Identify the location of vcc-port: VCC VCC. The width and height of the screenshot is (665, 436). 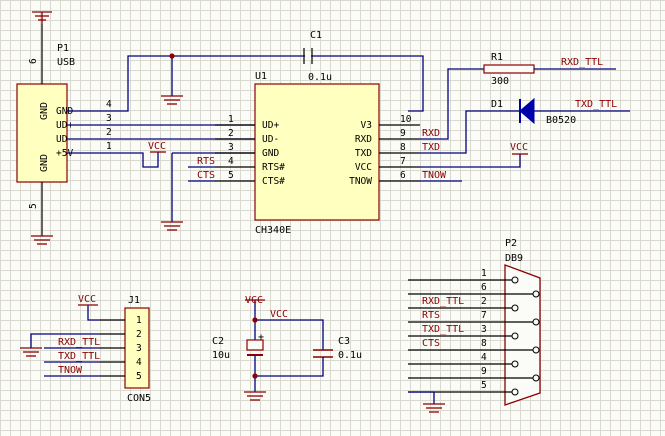
(266, 307).